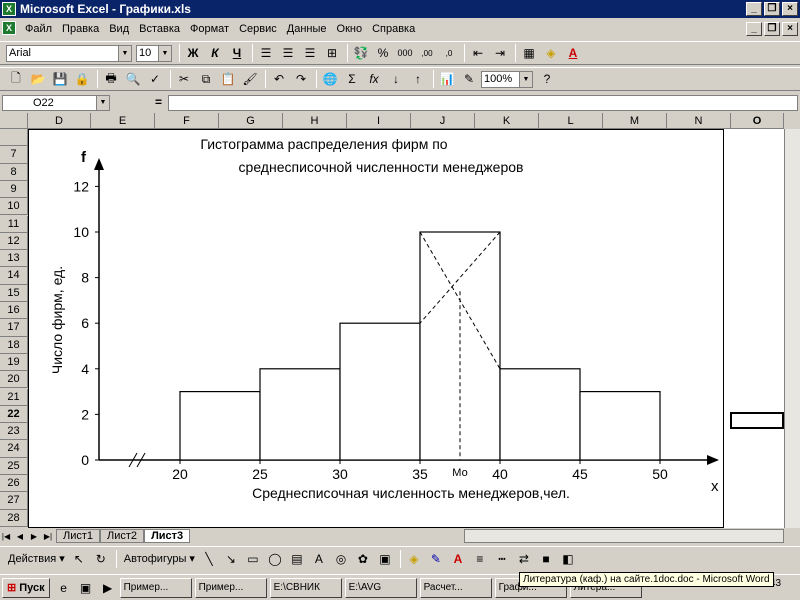 Image resolution: width=800 pixels, height=600 pixels. Describe the element at coordinates (14, 189) in the screenshot. I see `row-header-9: 9` at that location.